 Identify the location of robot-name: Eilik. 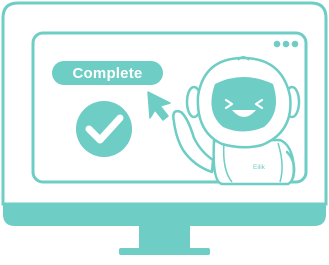
(259, 167).